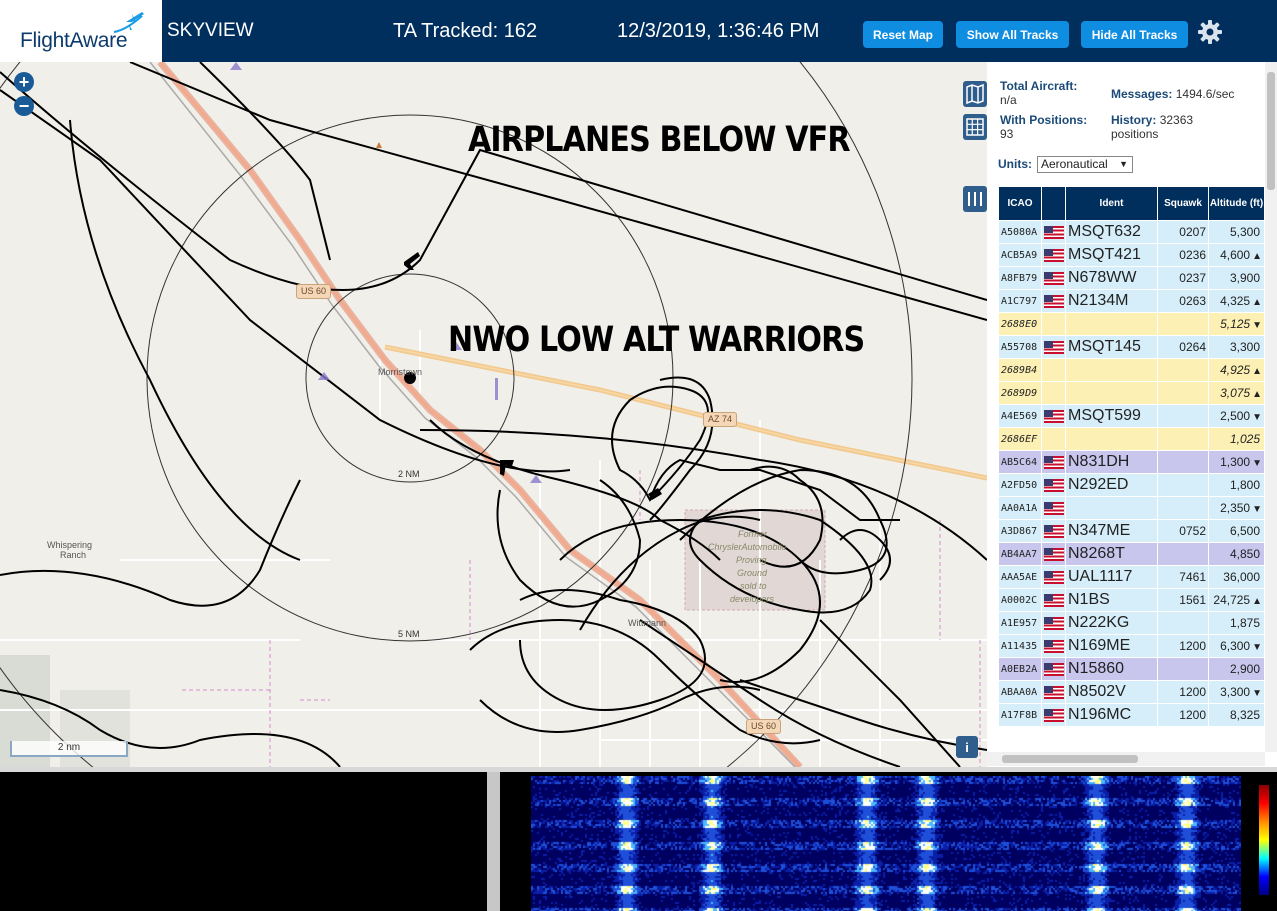 The height and width of the screenshot is (911, 1277). What do you see at coordinates (1244, 439) in the screenshot?
I see `altitude-value: 1,025` at bounding box center [1244, 439].